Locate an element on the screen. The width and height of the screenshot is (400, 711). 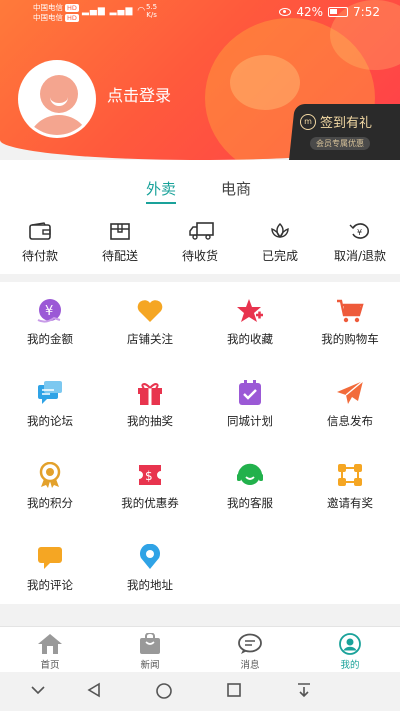
feature-customer-service: 我的客服 is located at coordinates (250, 503).